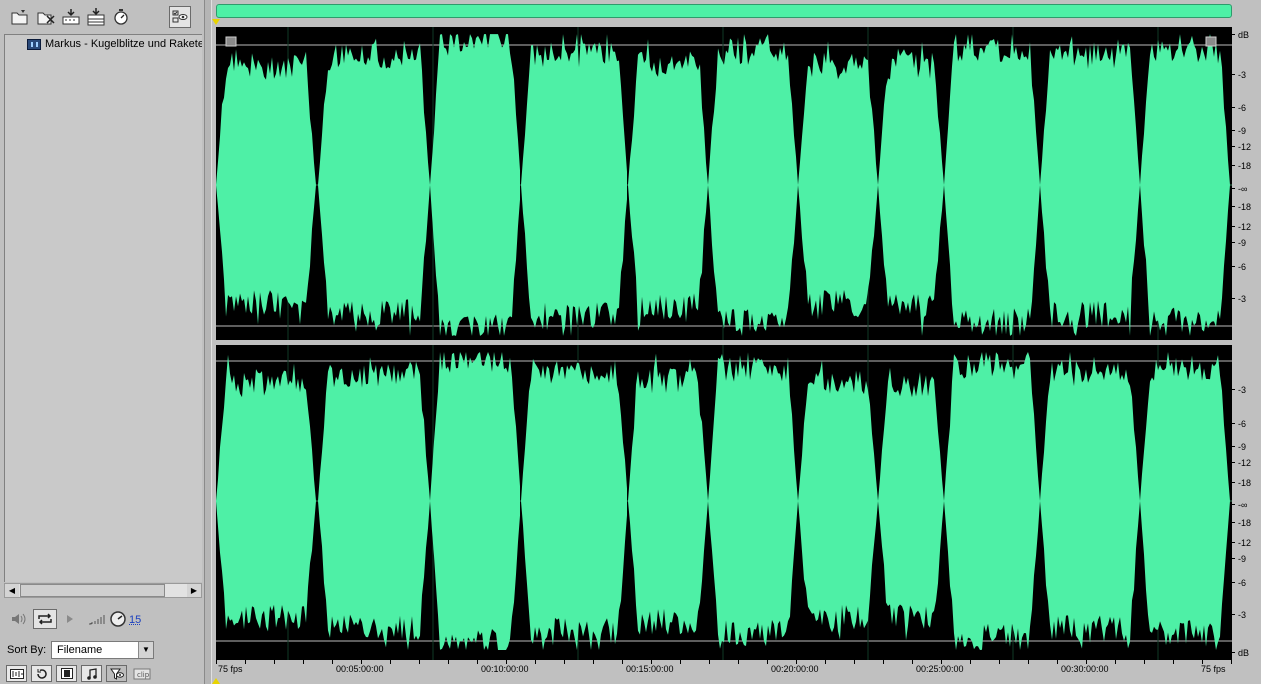 This screenshot has width=1261, height=684. I want to click on file-name: Markus - Kugelblitze und Rakete, so click(123, 44).